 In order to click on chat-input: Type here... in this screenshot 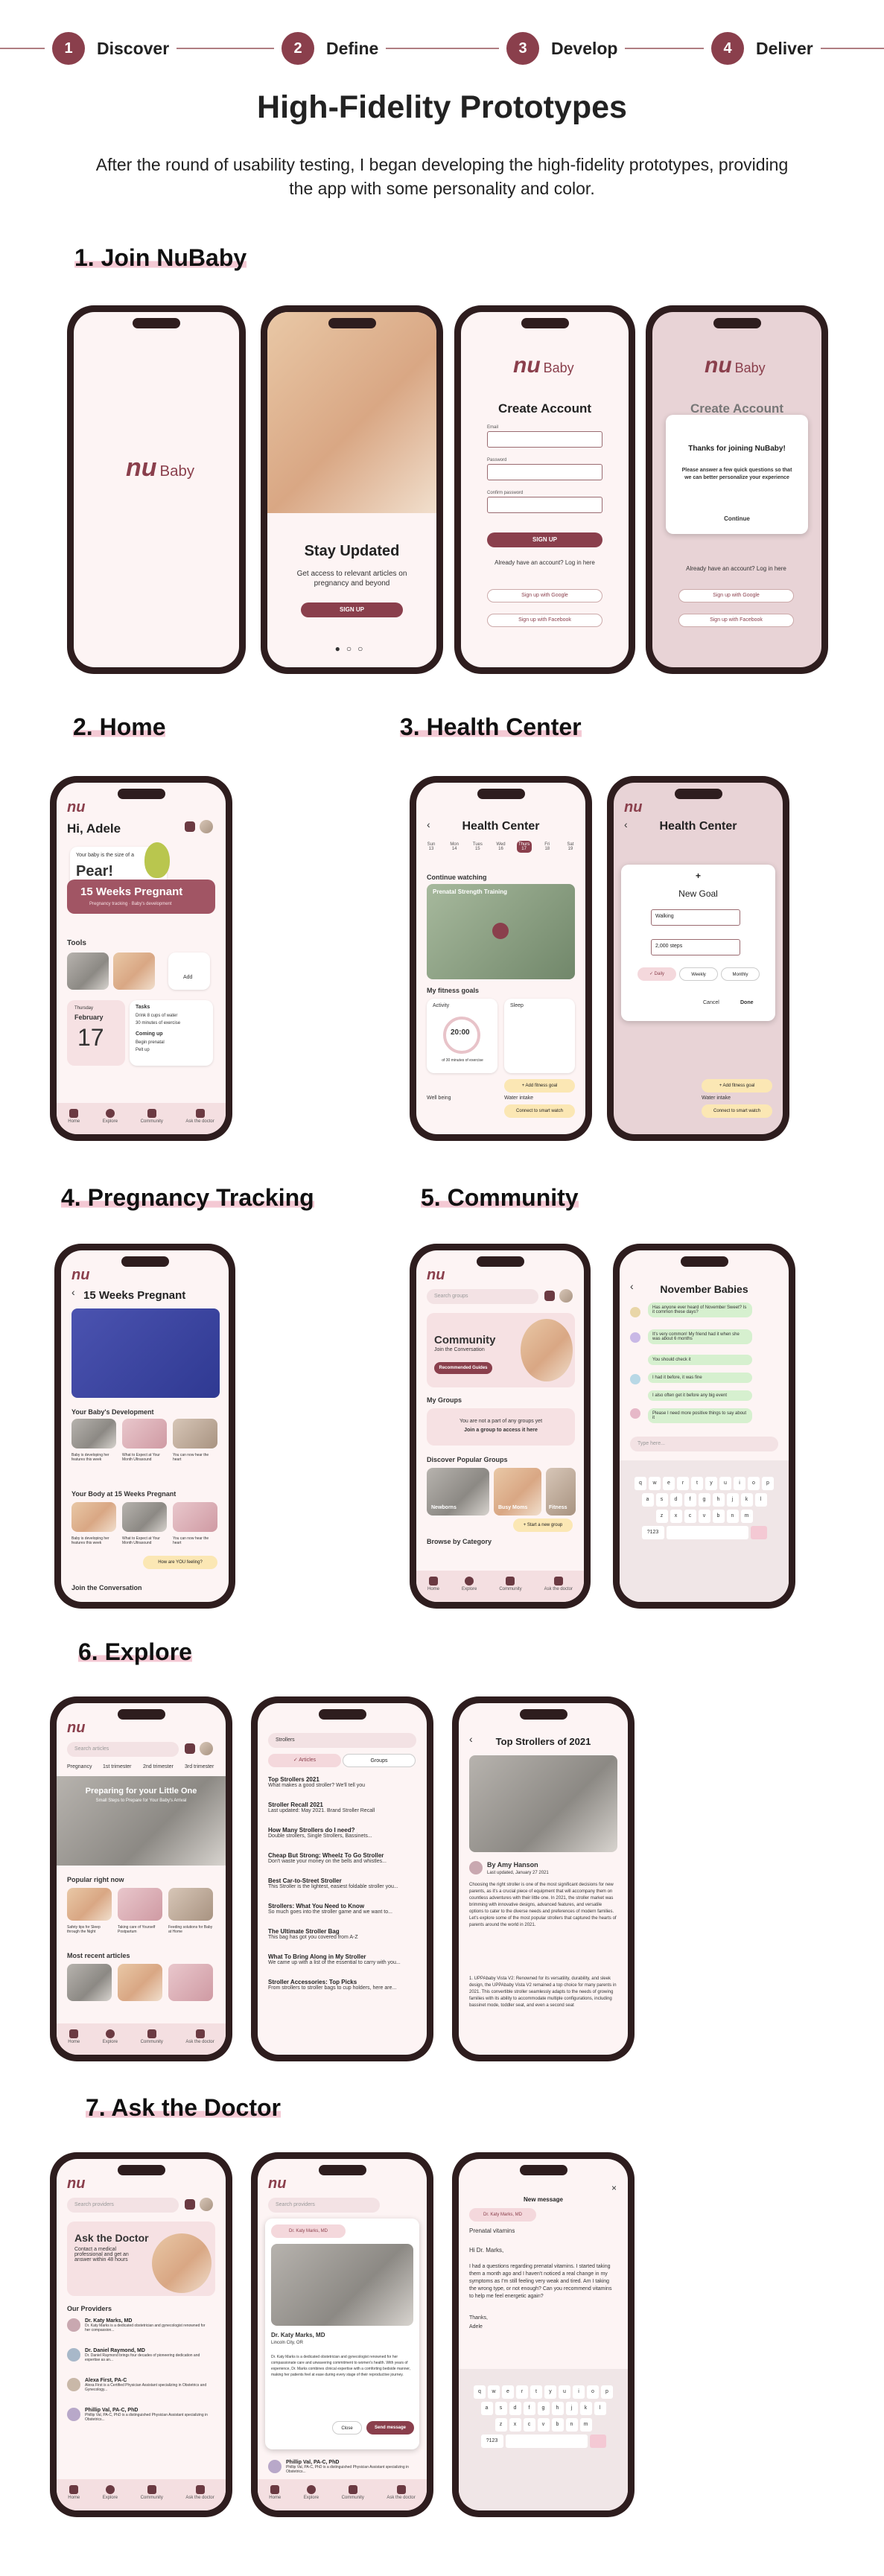, I will do `click(704, 1444)`.